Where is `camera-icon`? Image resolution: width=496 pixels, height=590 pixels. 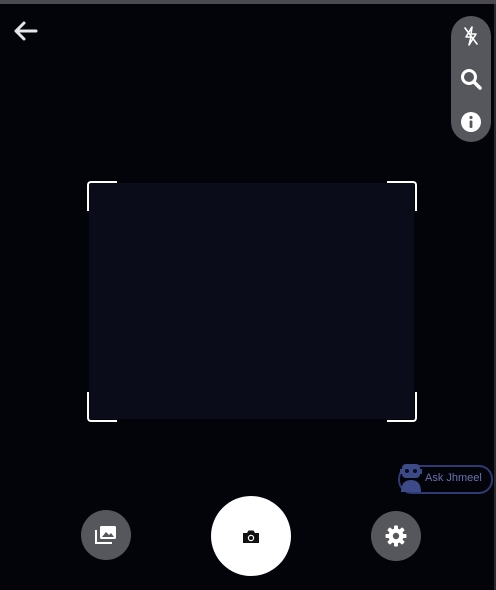
camera-icon is located at coordinates (251, 536).